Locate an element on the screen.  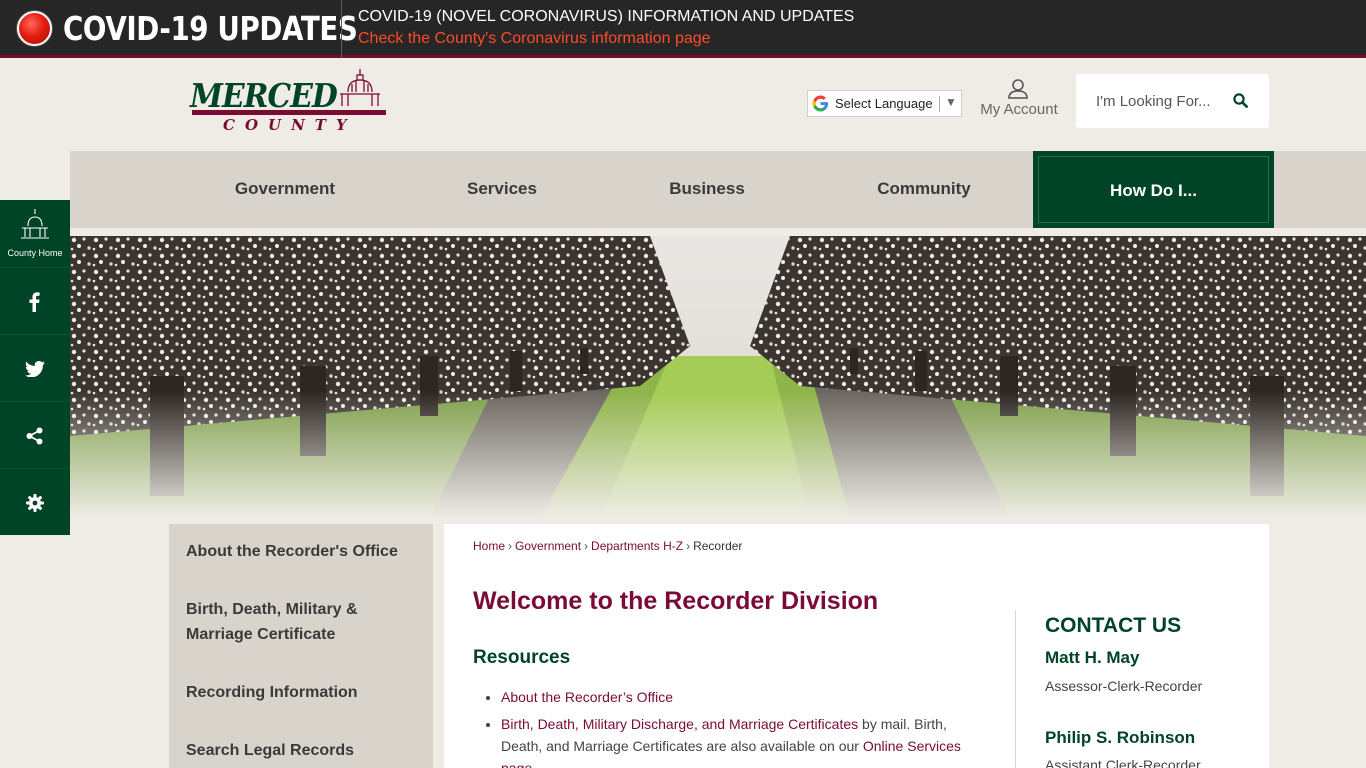
my-account-button: My Account is located at coordinates (1019, 100).